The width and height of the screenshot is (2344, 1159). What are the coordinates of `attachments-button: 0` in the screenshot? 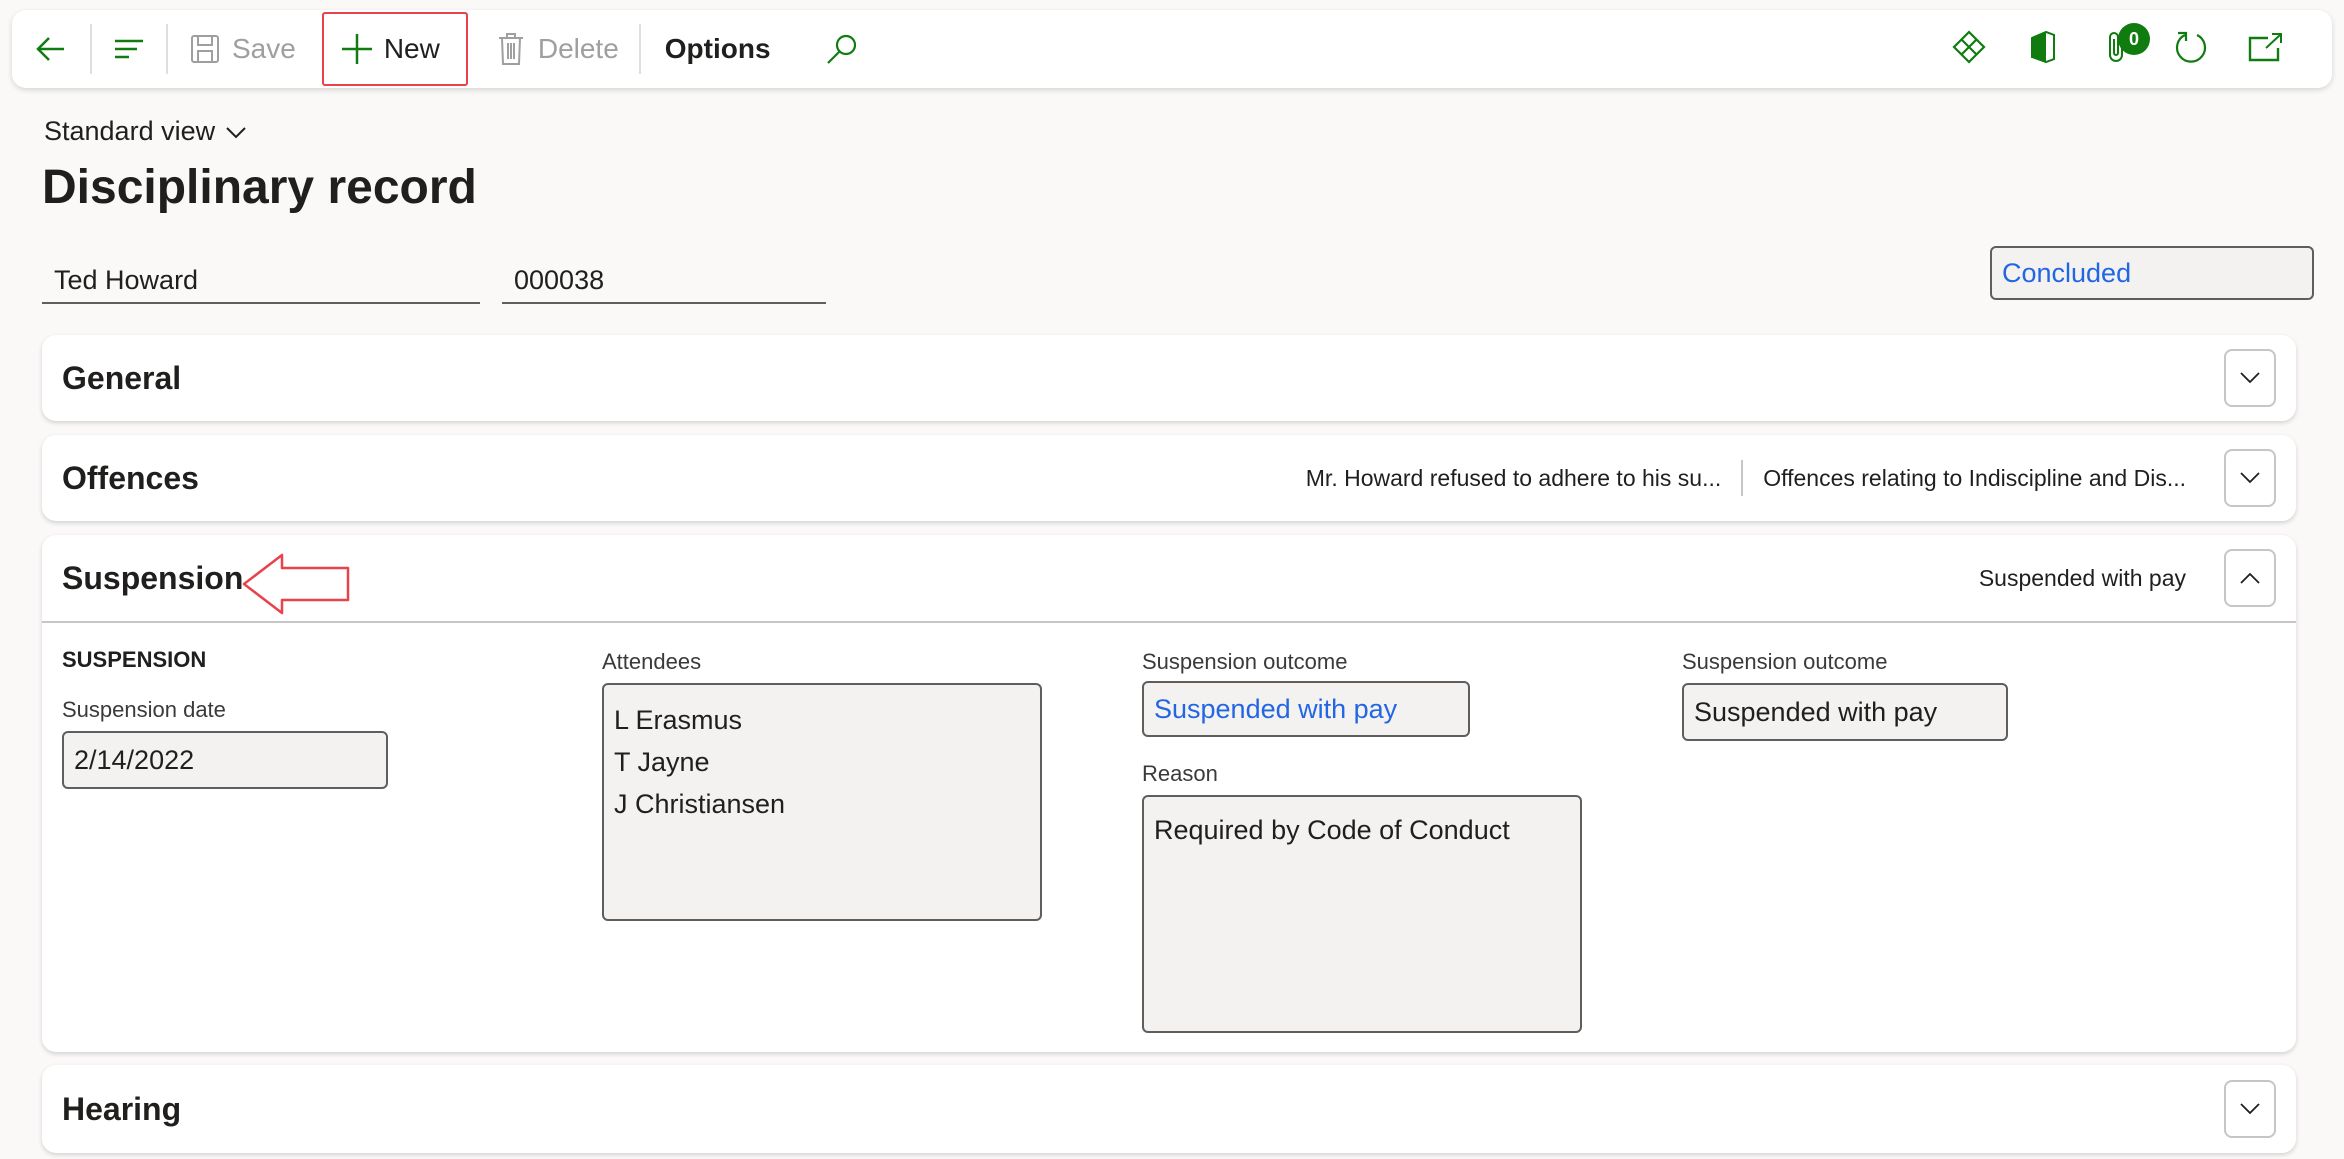 It's located at (2117, 49).